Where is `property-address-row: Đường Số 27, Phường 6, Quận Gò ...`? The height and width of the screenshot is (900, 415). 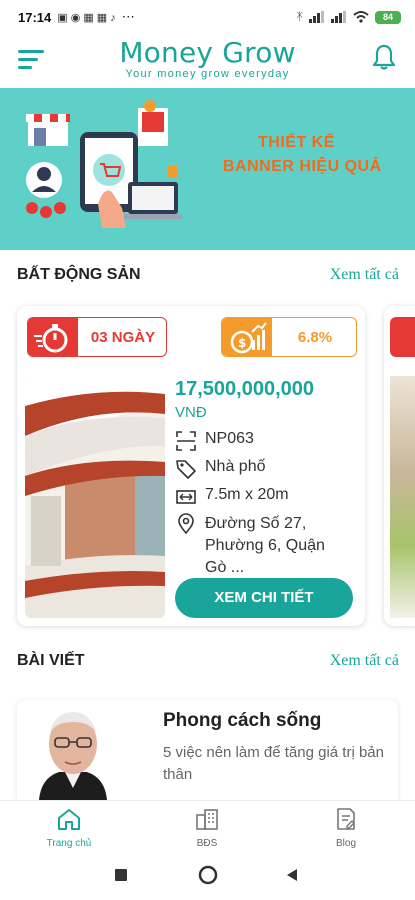
property-address-row: Đường Số 27, Phường 6, Quận Gò ... is located at coordinates (260, 546).